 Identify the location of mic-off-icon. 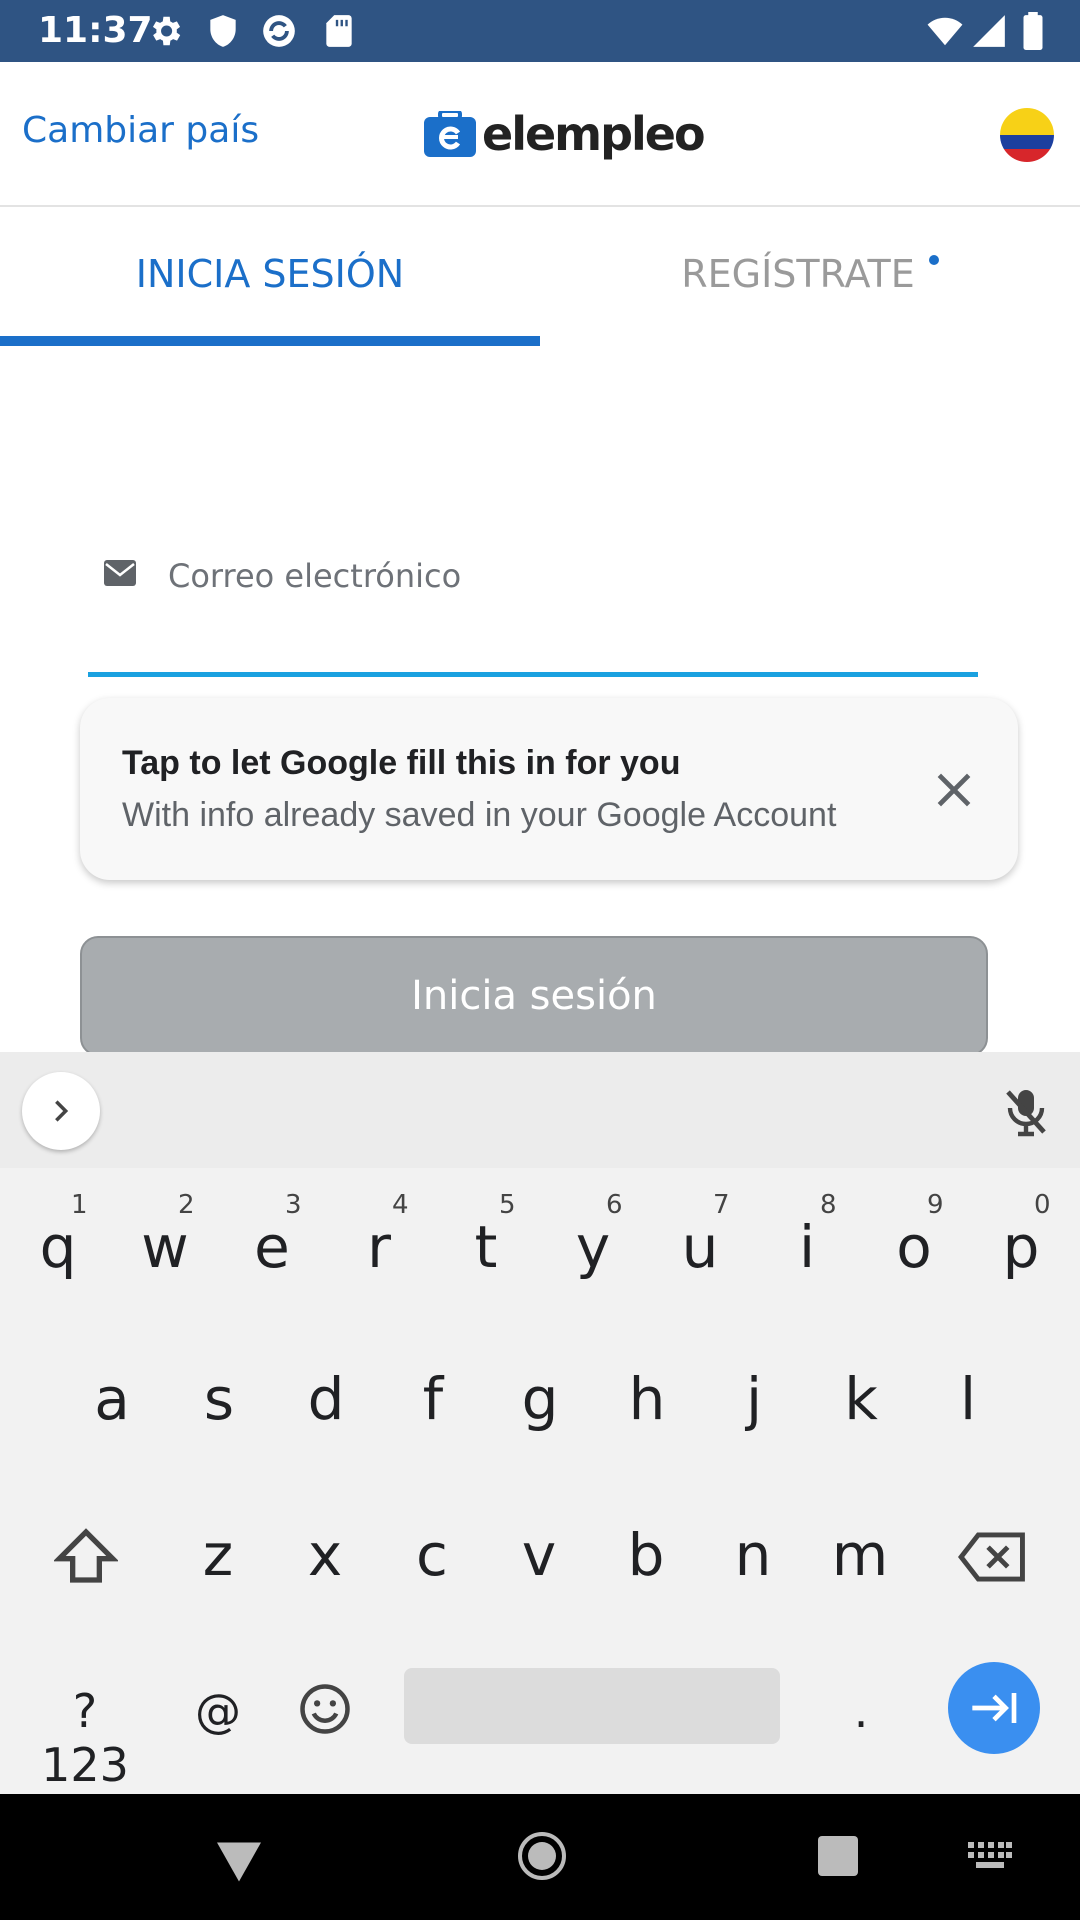
(1026, 1112).